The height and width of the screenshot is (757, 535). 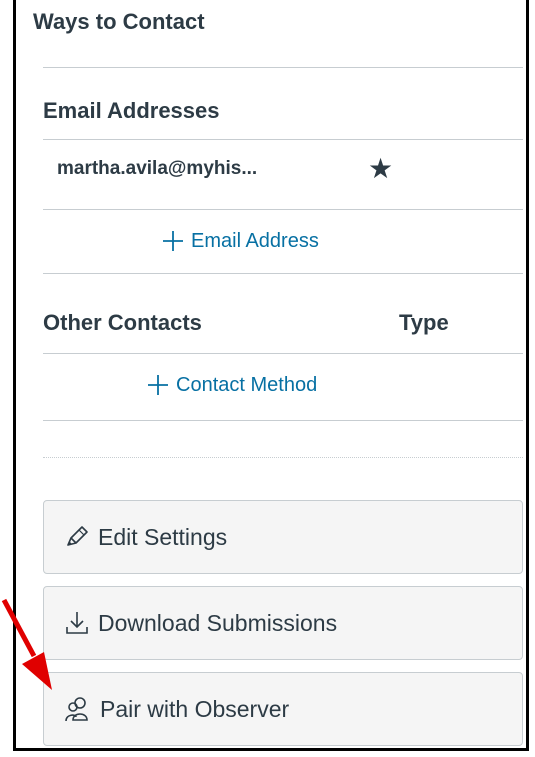 I want to click on add-contact-method-label: Contact Method, so click(x=247, y=384).